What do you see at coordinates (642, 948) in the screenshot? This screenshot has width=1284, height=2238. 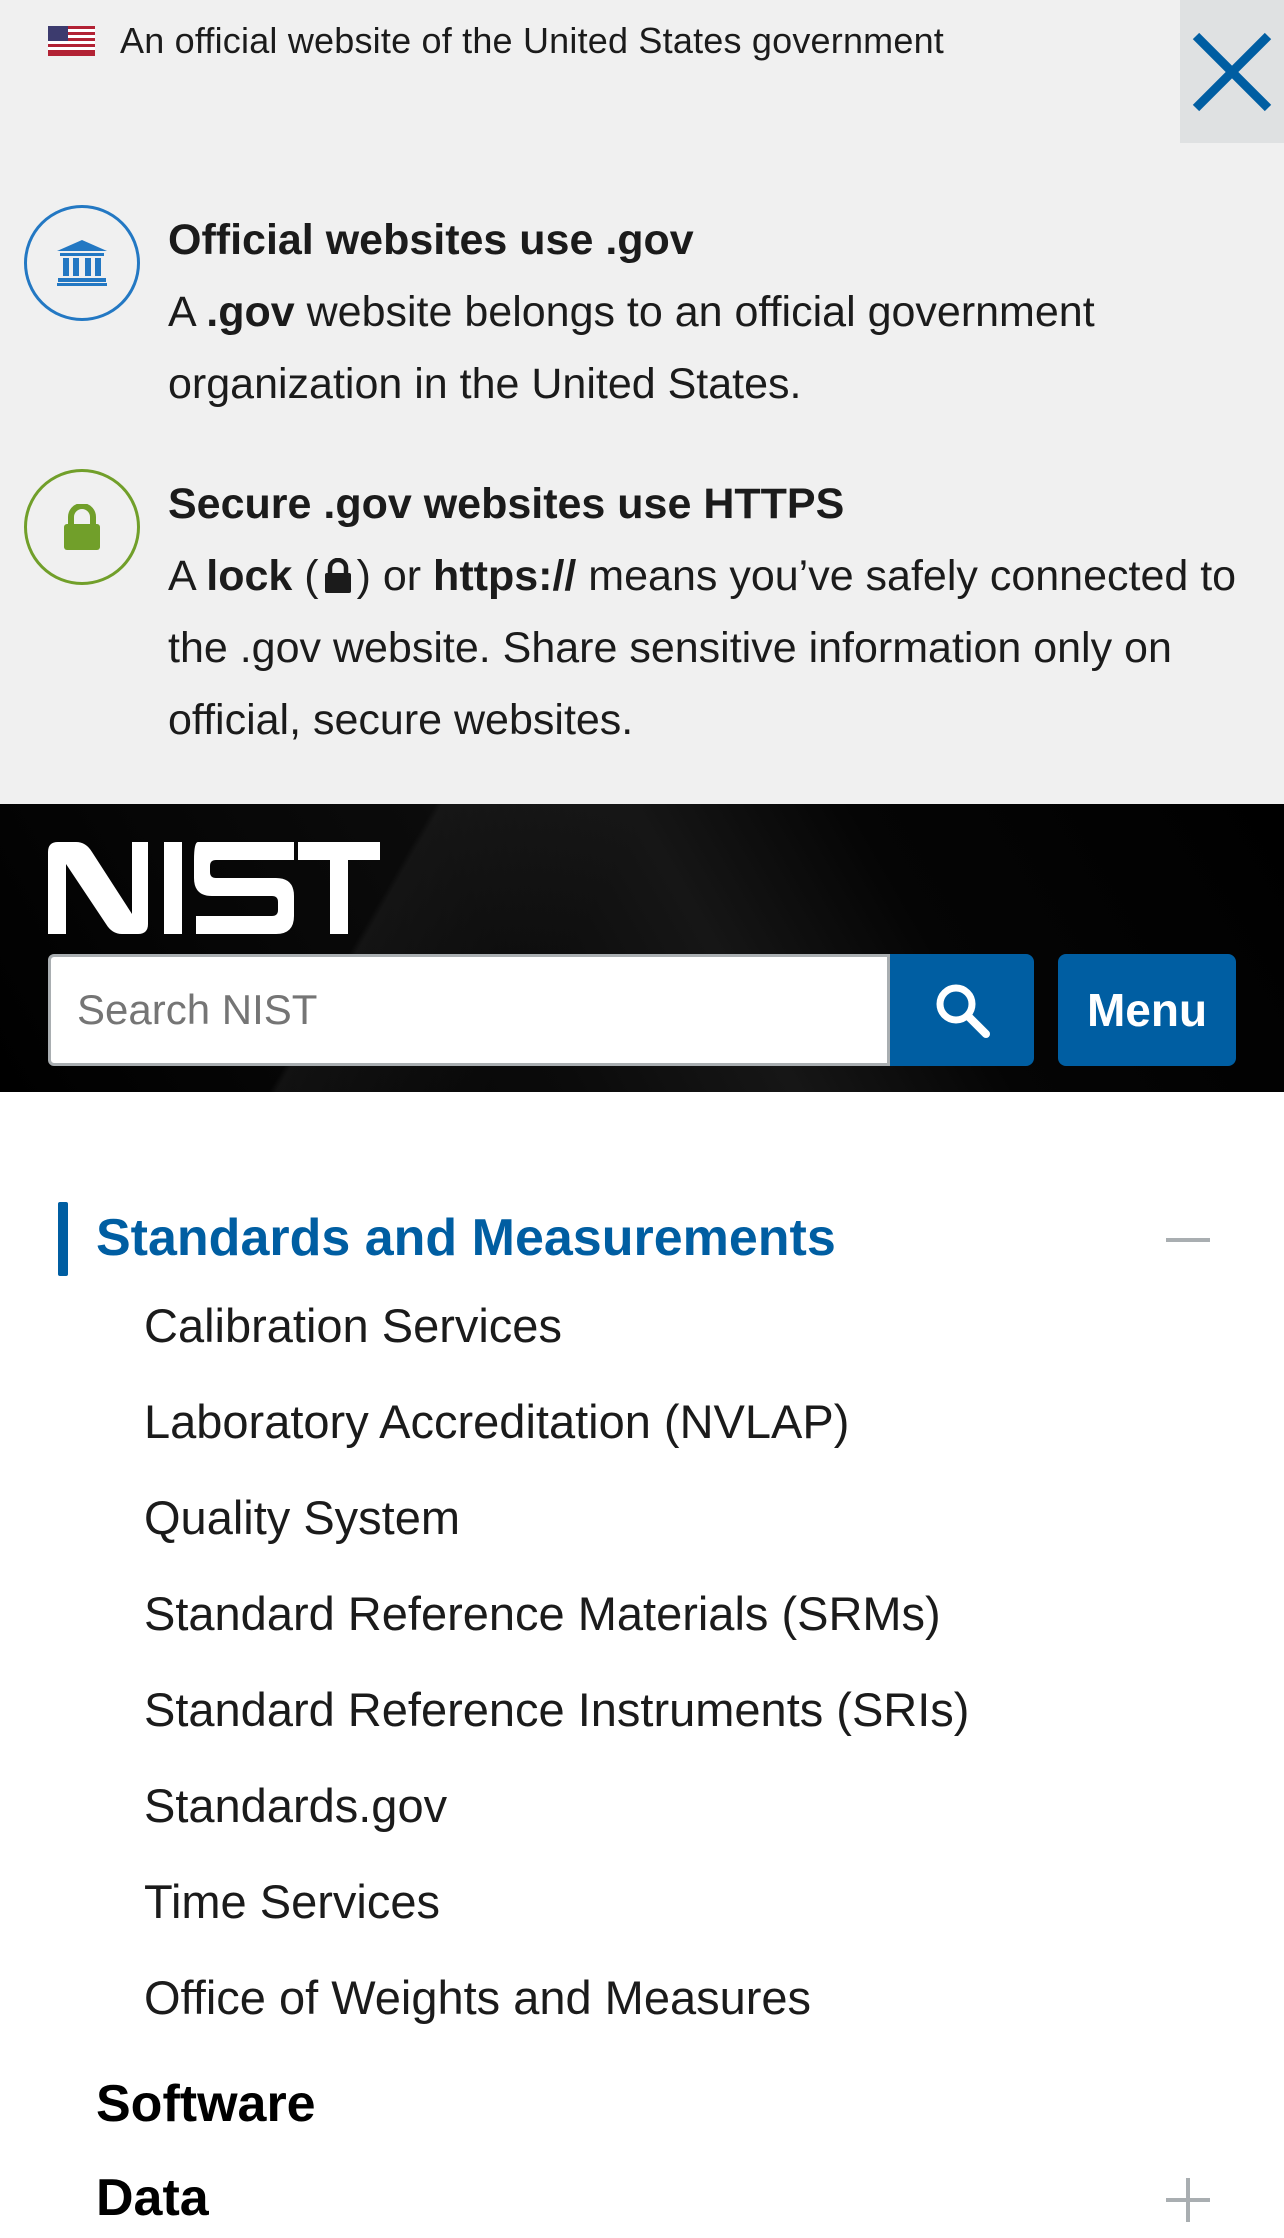 I see `site-header: Menu` at bounding box center [642, 948].